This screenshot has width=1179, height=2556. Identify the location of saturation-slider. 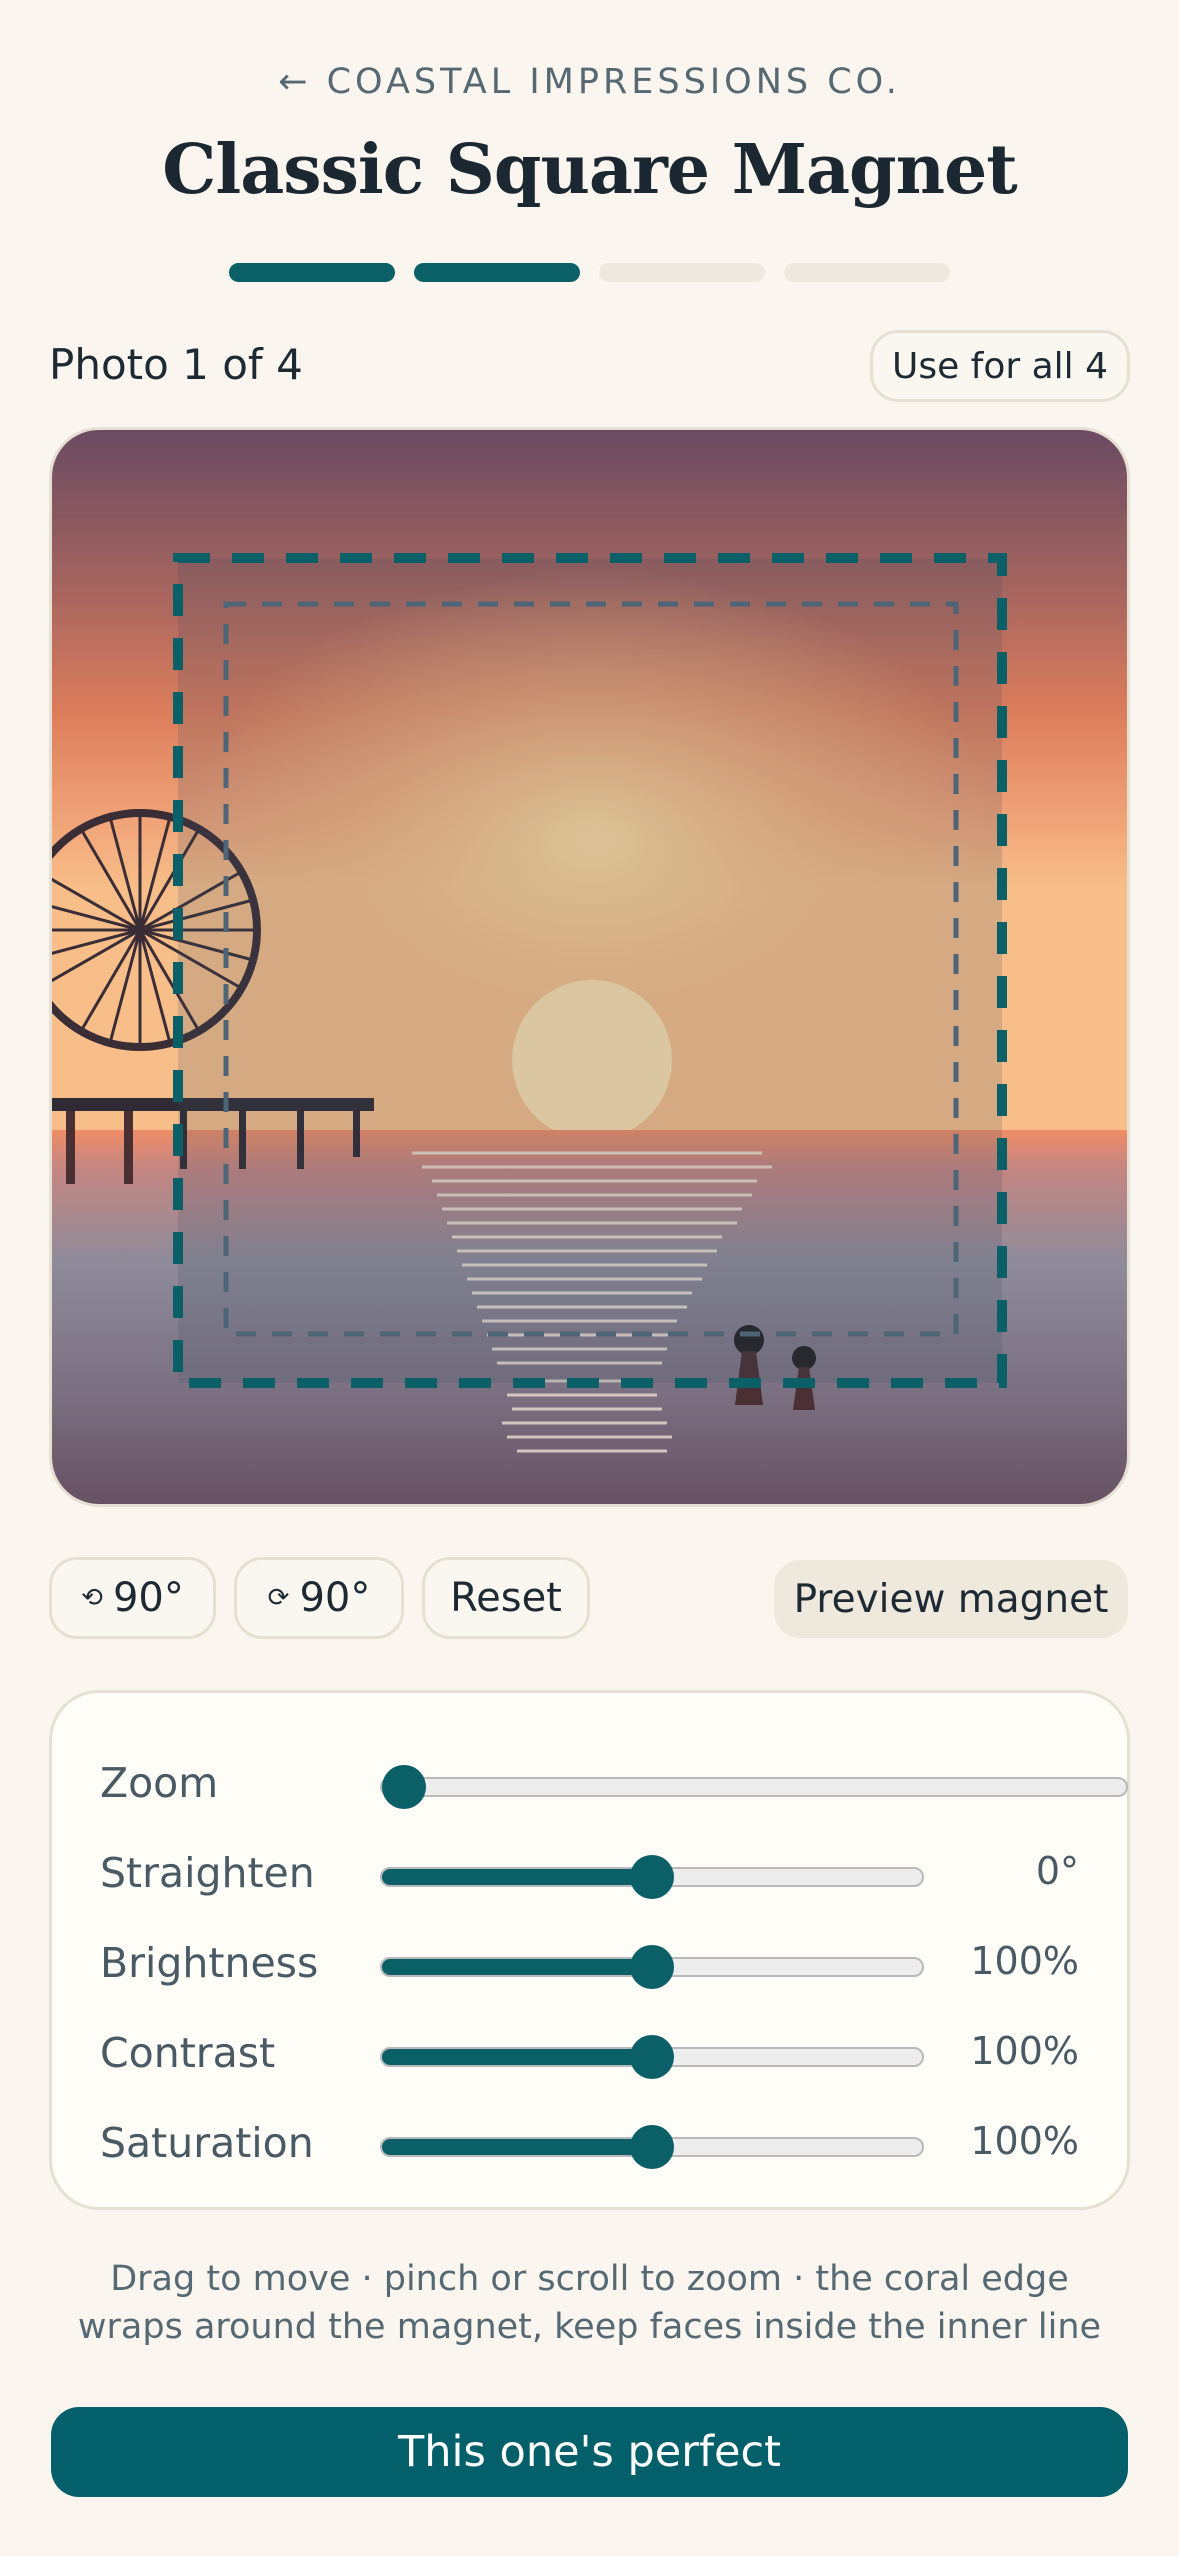
(652, 2147).